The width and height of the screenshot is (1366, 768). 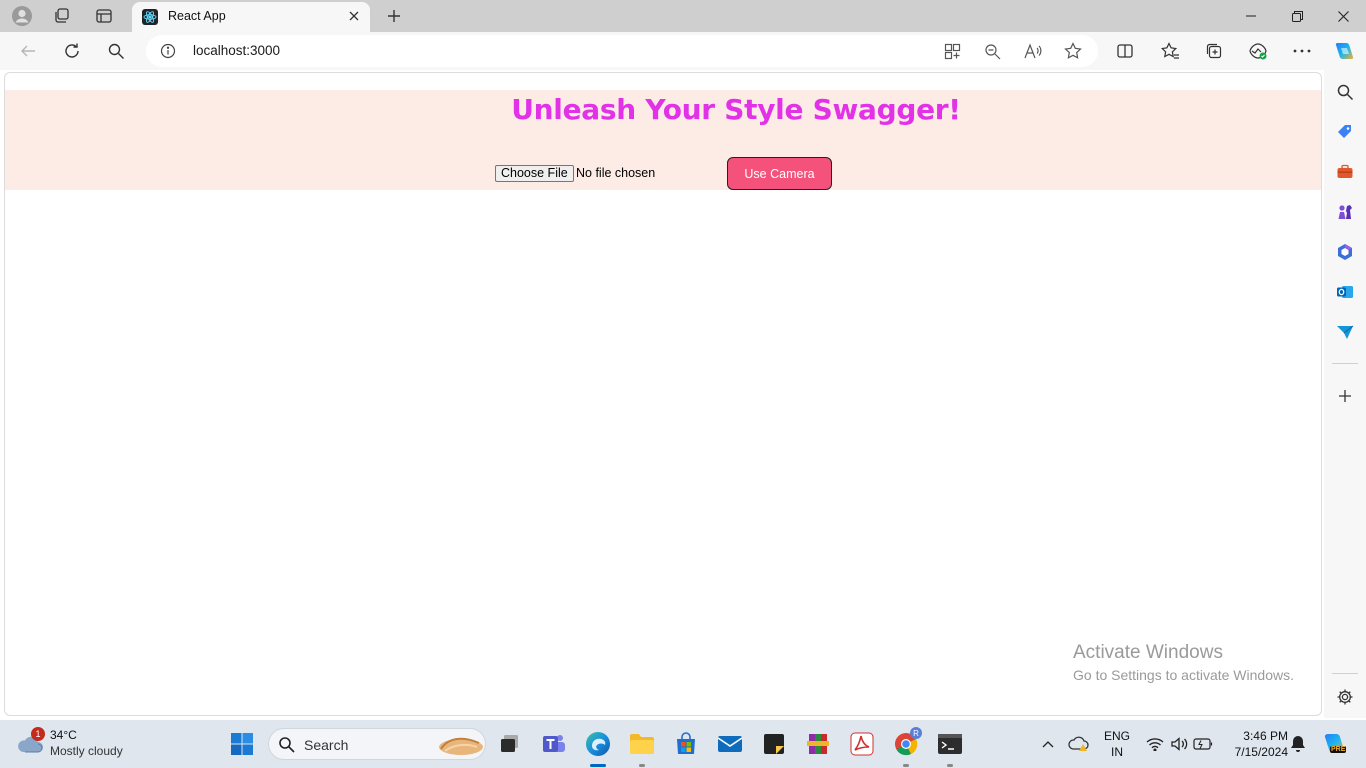 I want to click on more-options-icon, so click(x=1302, y=51).